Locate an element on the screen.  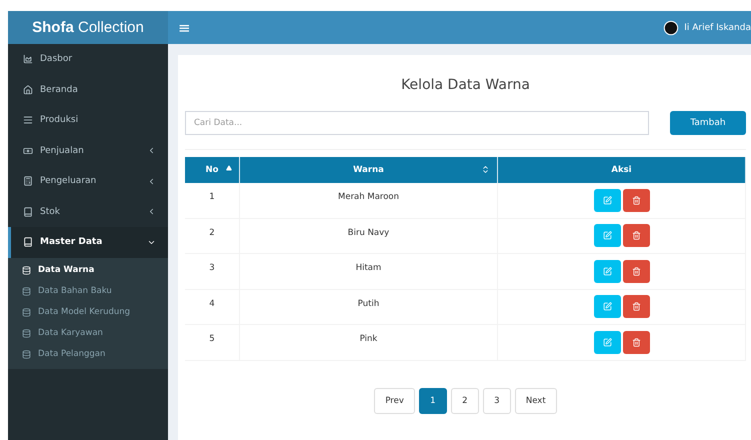
page-button: 3 is located at coordinates (496, 401).